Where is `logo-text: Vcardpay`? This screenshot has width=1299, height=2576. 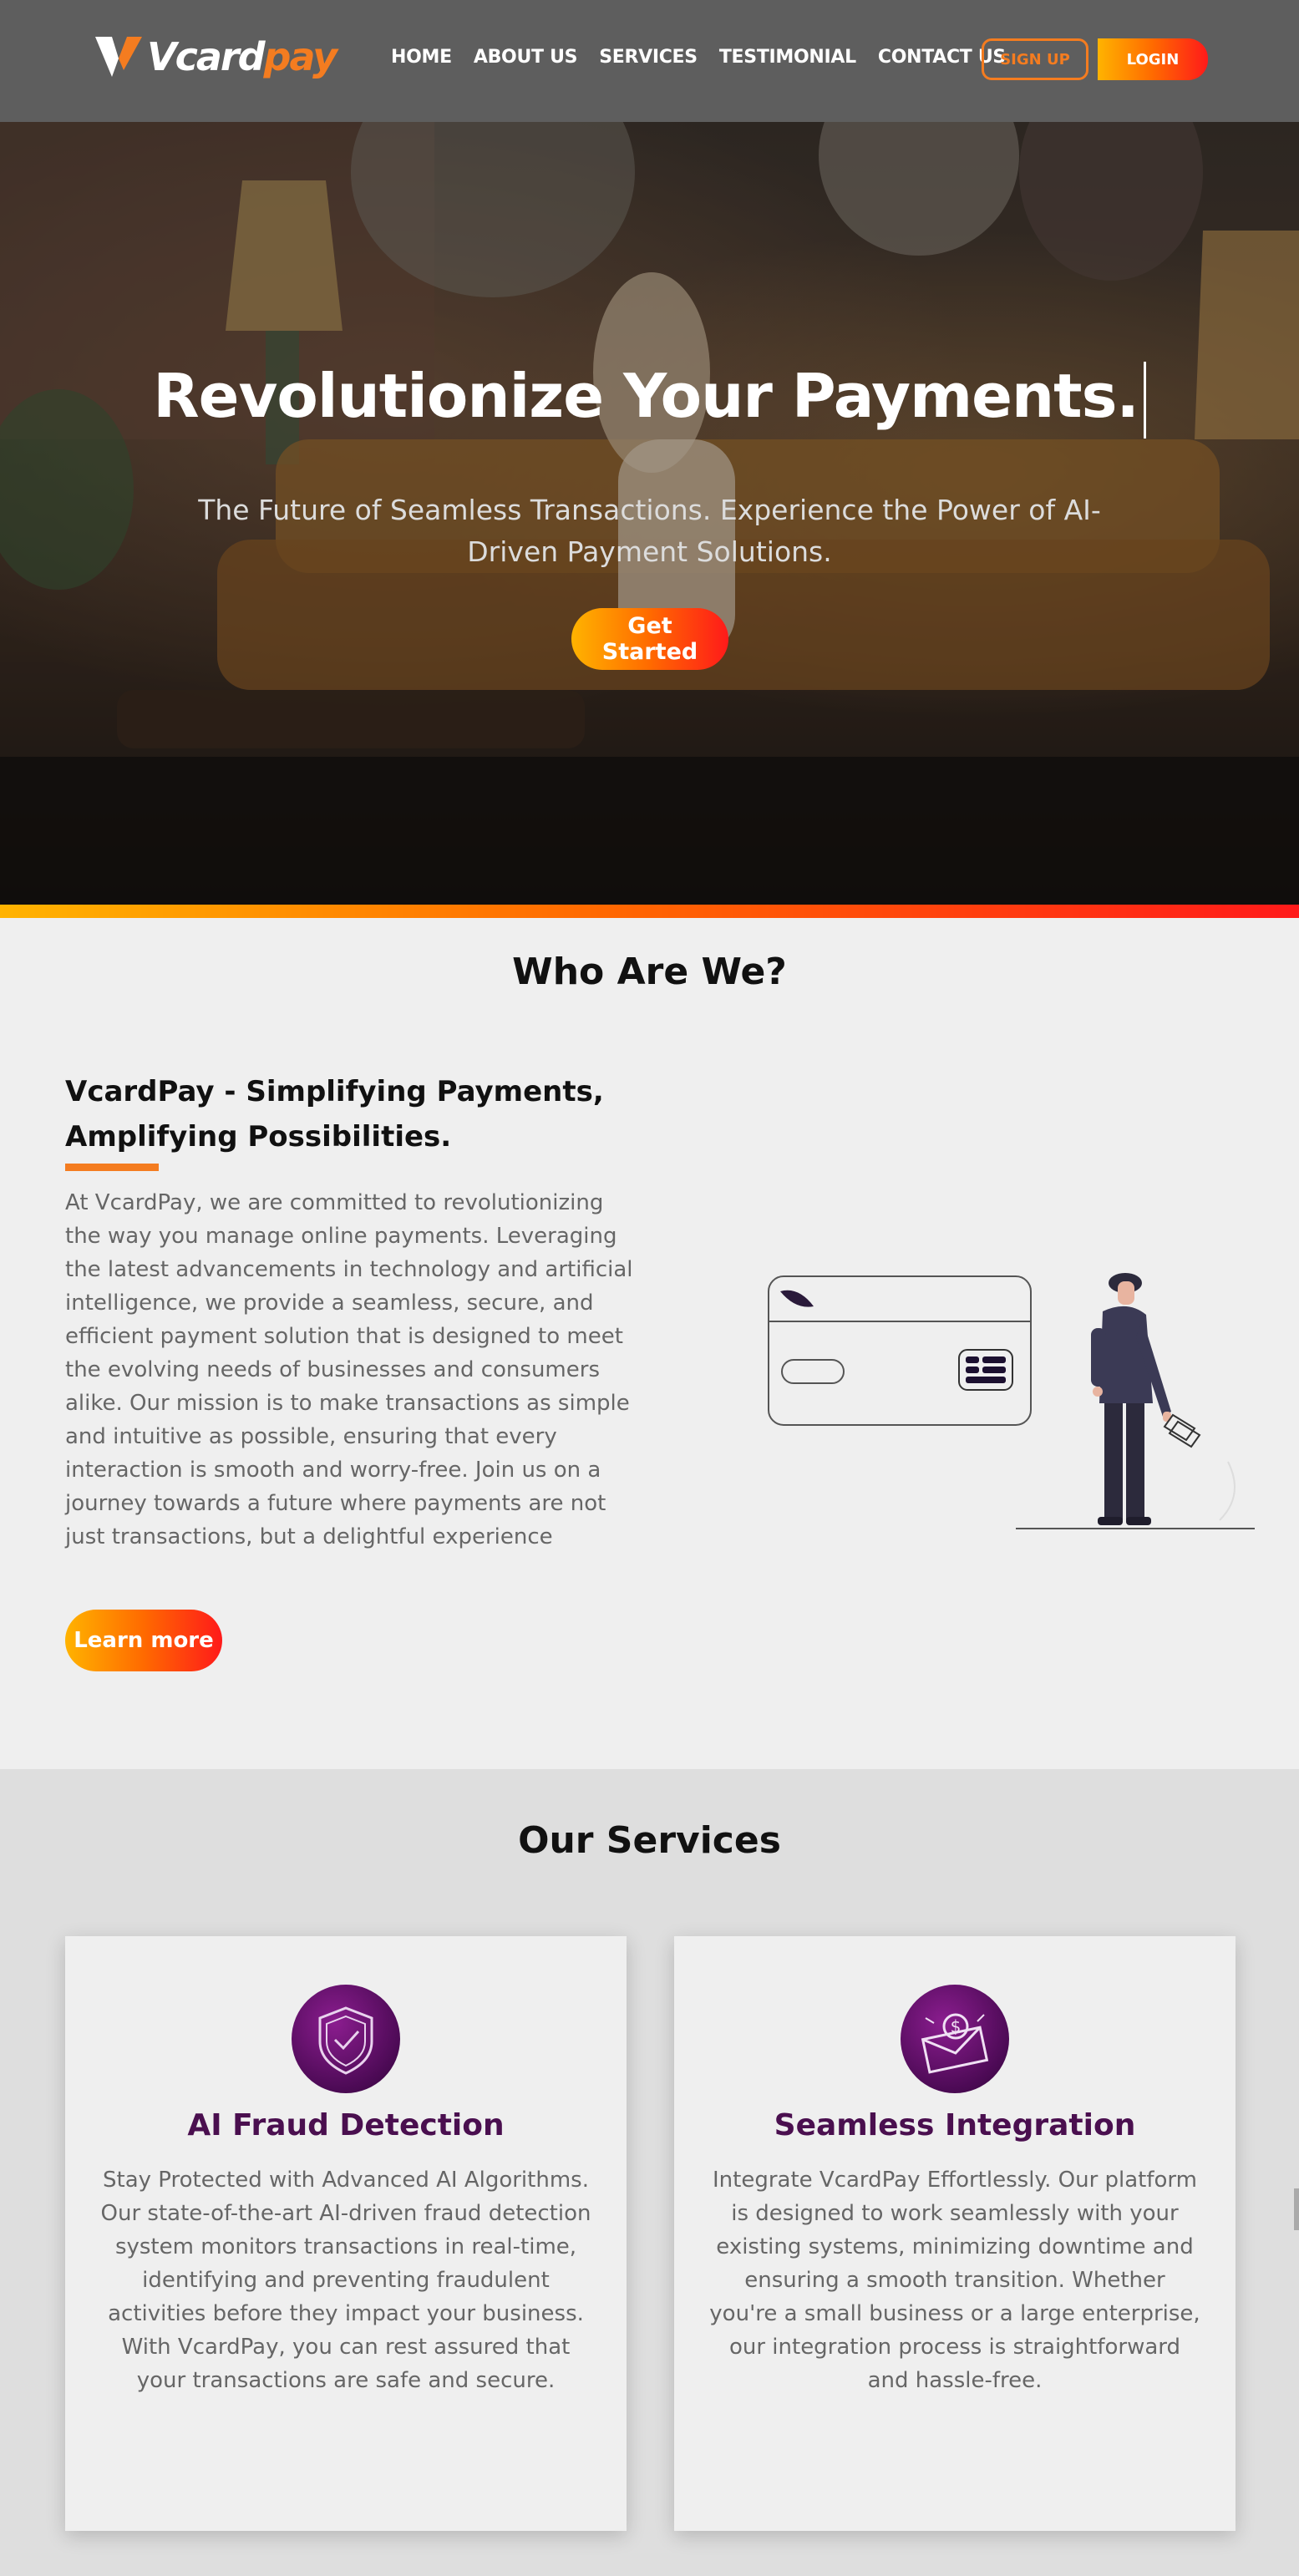
logo-text: Vcardpay is located at coordinates (242, 56).